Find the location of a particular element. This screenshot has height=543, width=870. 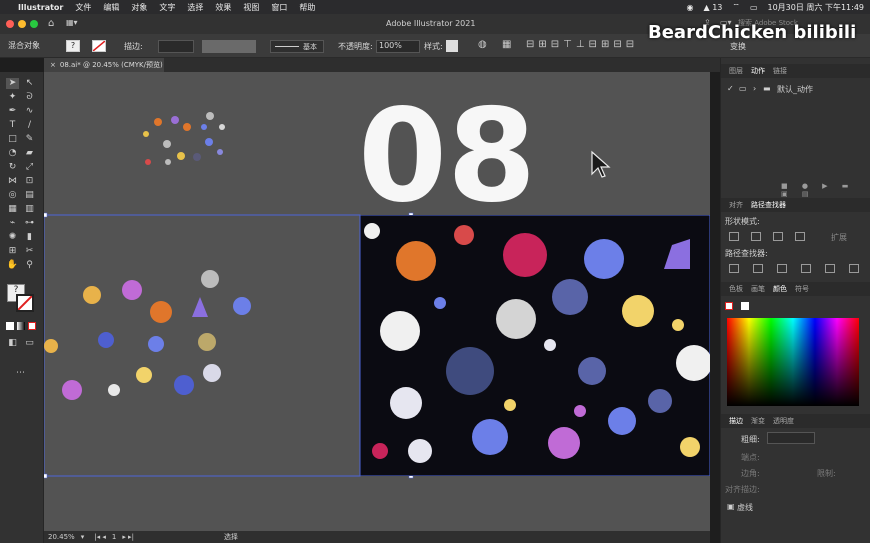

shape-builder-tool-icon: ◎ is located at coordinates (12, 195).